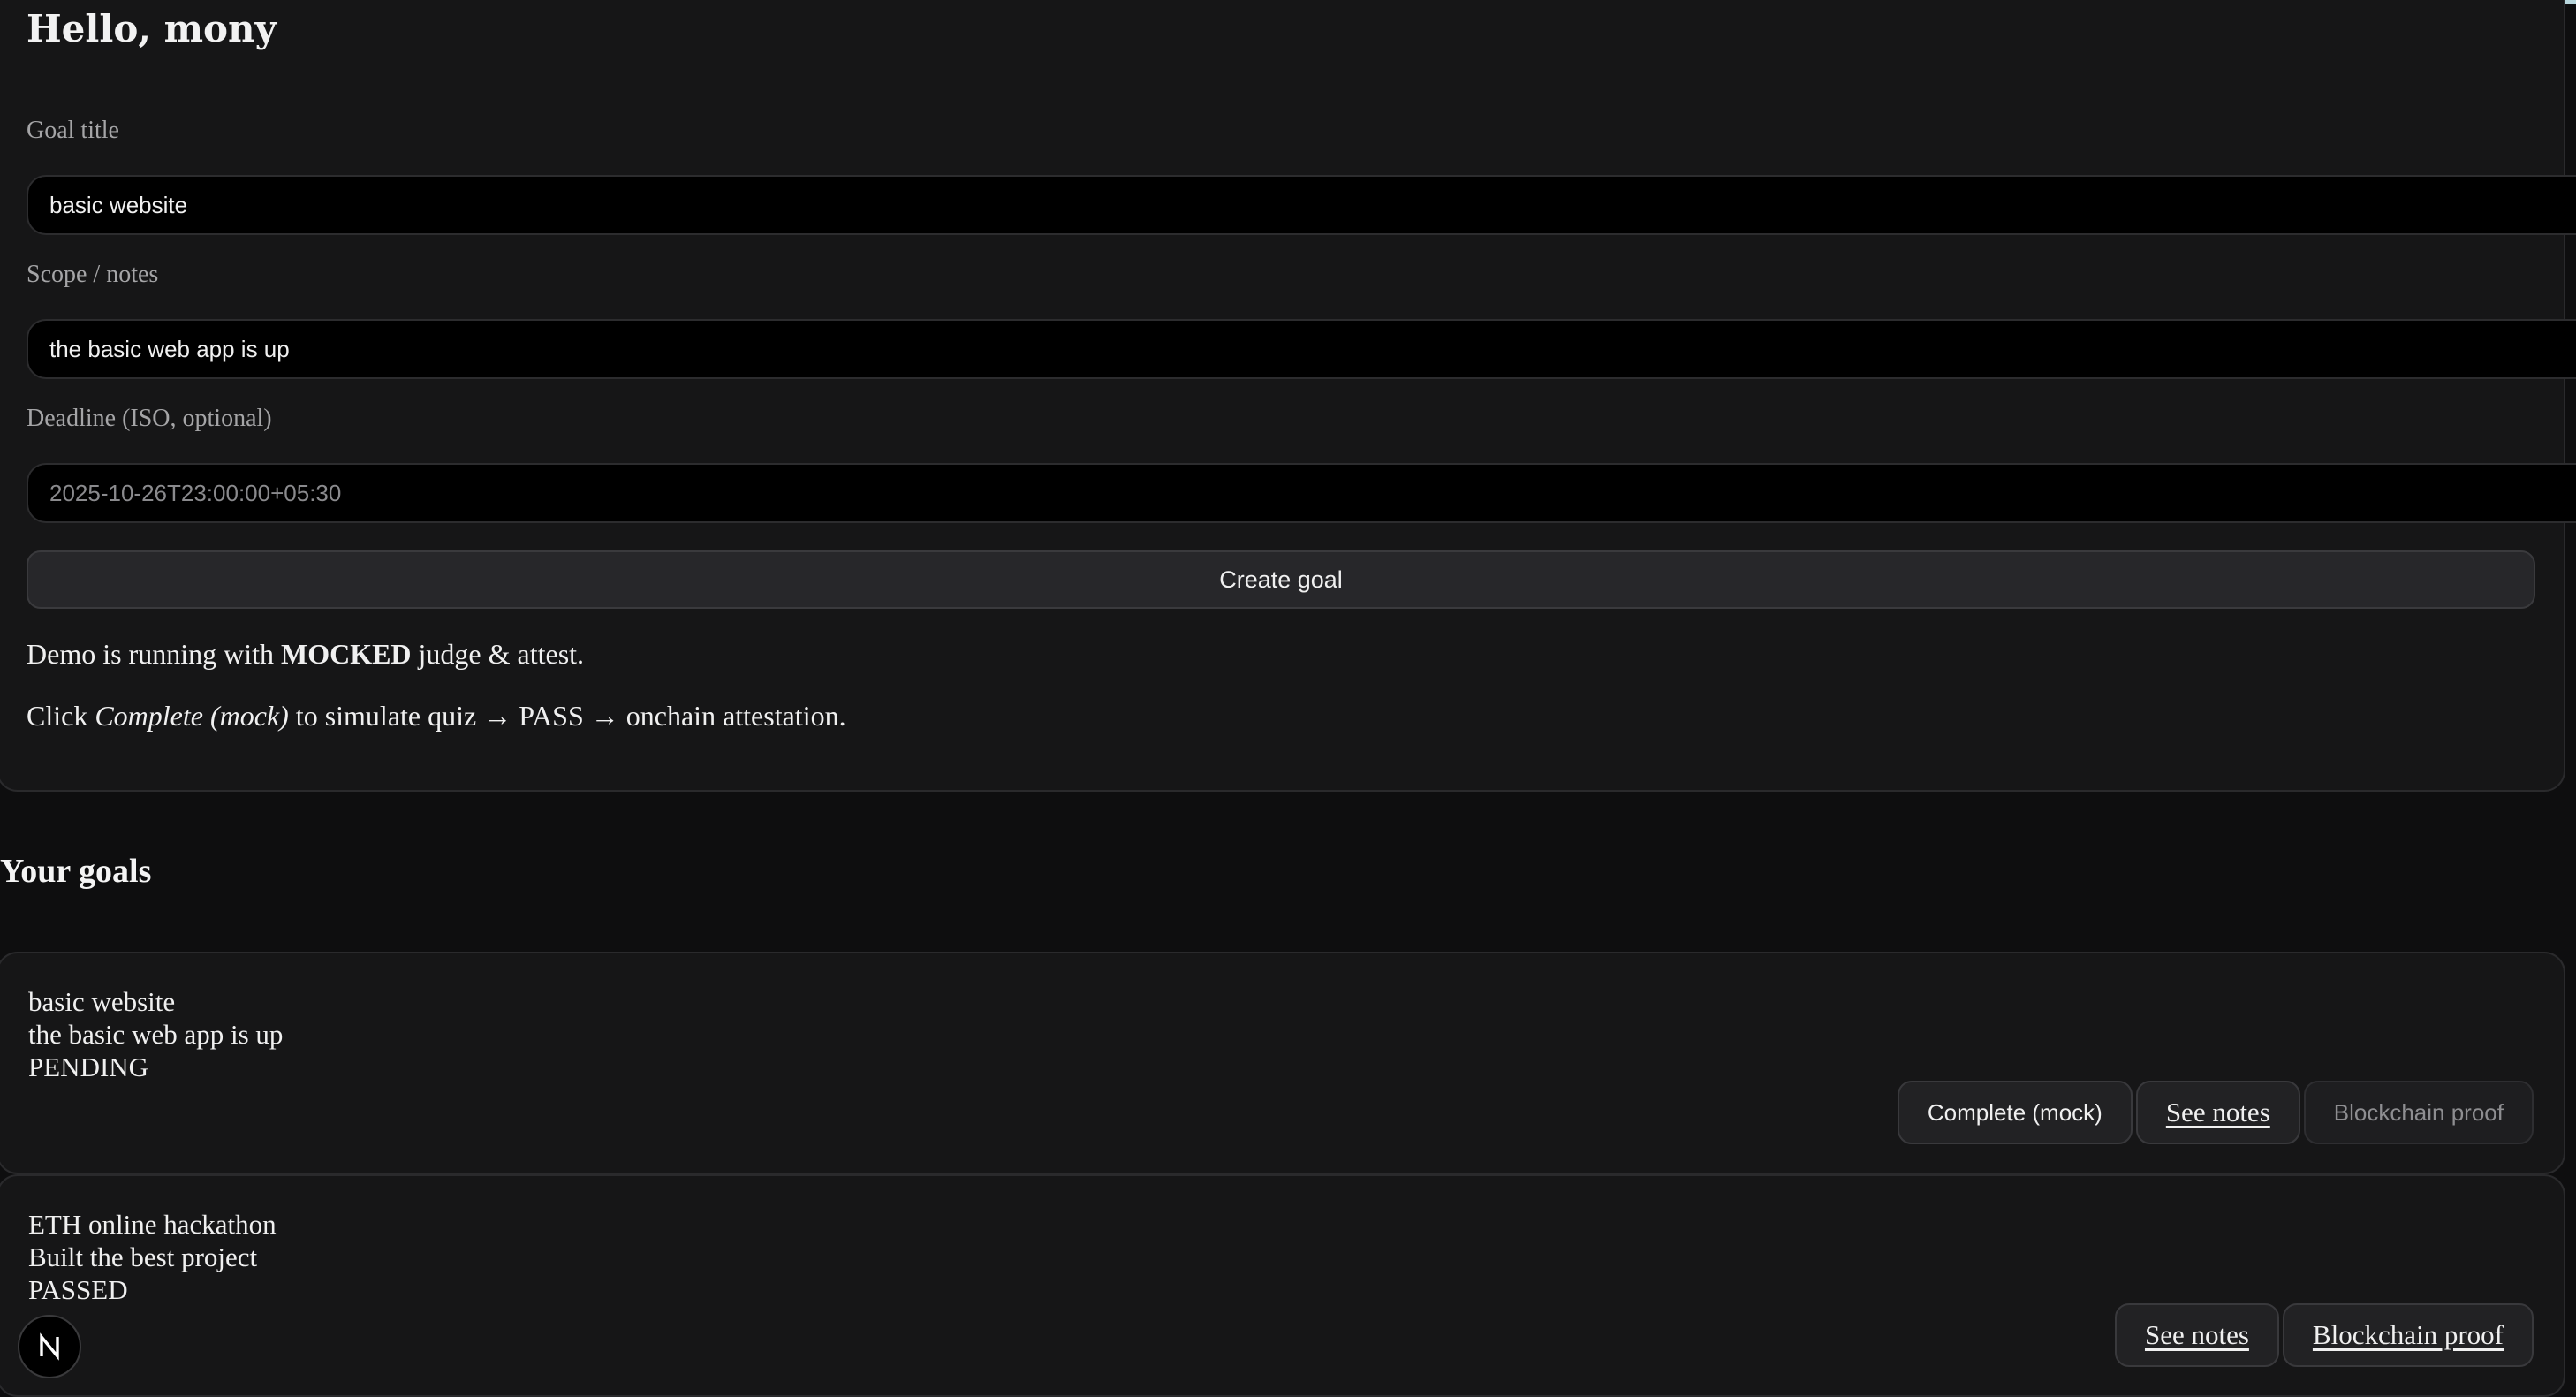 Image resolution: width=2576 pixels, height=1397 pixels. I want to click on goal-status: PASSED, so click(78, 1289).